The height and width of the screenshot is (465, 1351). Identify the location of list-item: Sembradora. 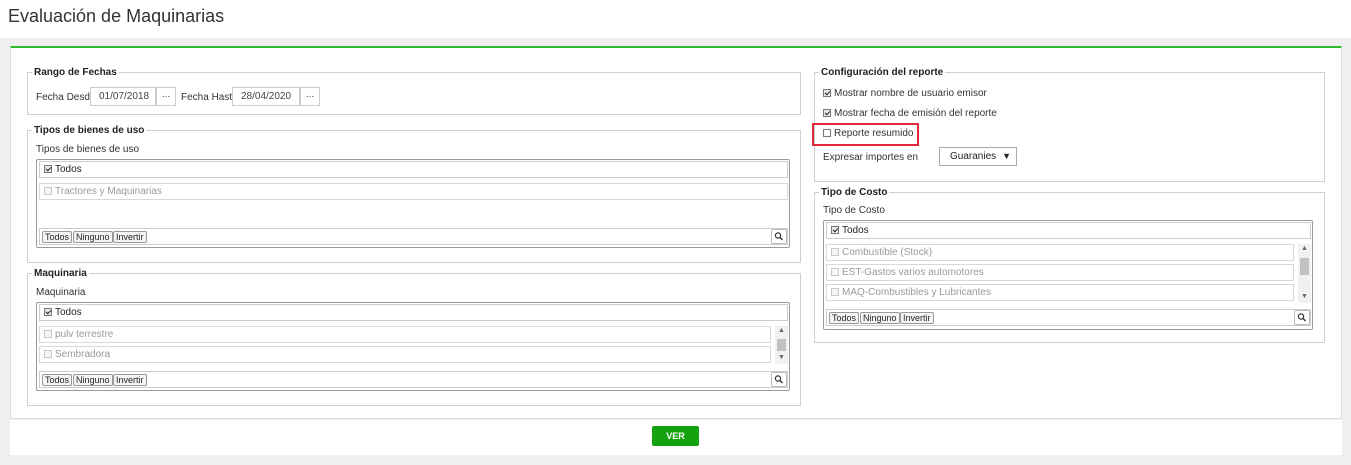
(405, 354).